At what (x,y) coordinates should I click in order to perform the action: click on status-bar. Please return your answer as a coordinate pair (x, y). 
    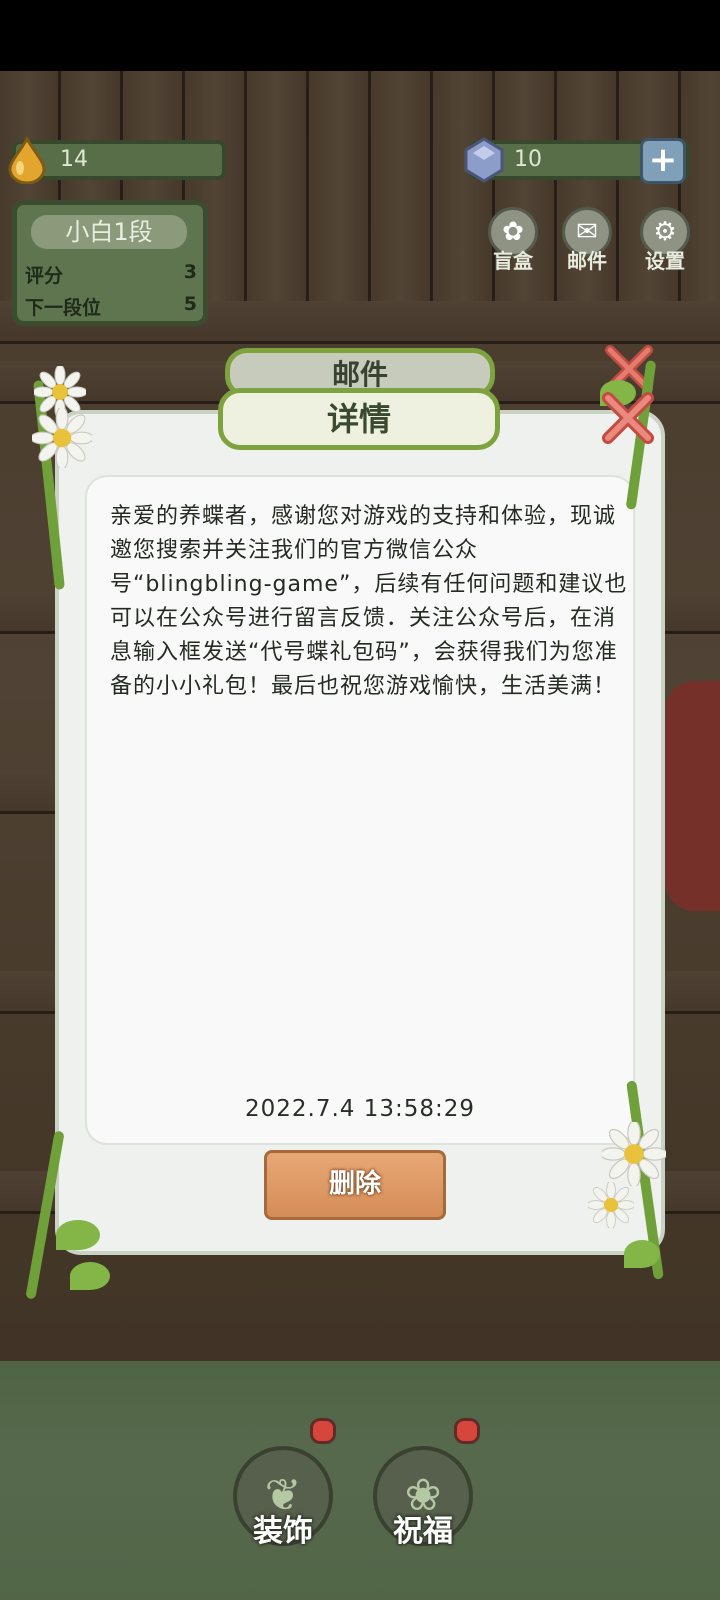
    Looking at the image, I should click on (360, 35).